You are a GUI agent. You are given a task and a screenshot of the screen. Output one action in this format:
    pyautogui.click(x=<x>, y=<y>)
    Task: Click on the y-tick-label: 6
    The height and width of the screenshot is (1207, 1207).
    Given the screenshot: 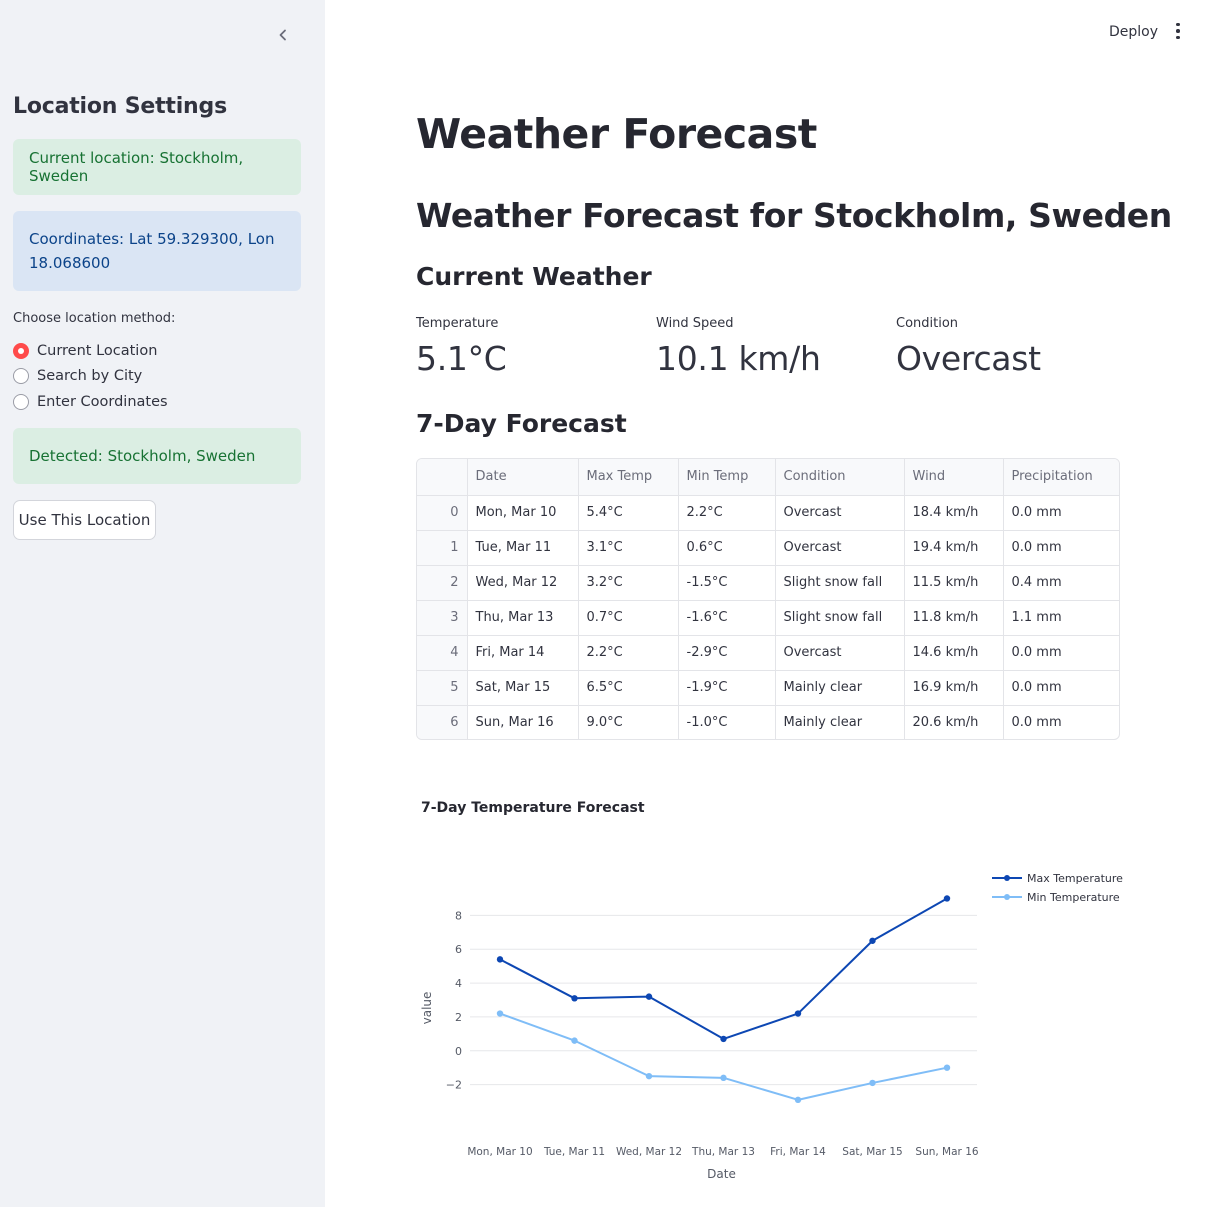 What is the action you would take?
    pyautogui.click(x=458, y=949)
    